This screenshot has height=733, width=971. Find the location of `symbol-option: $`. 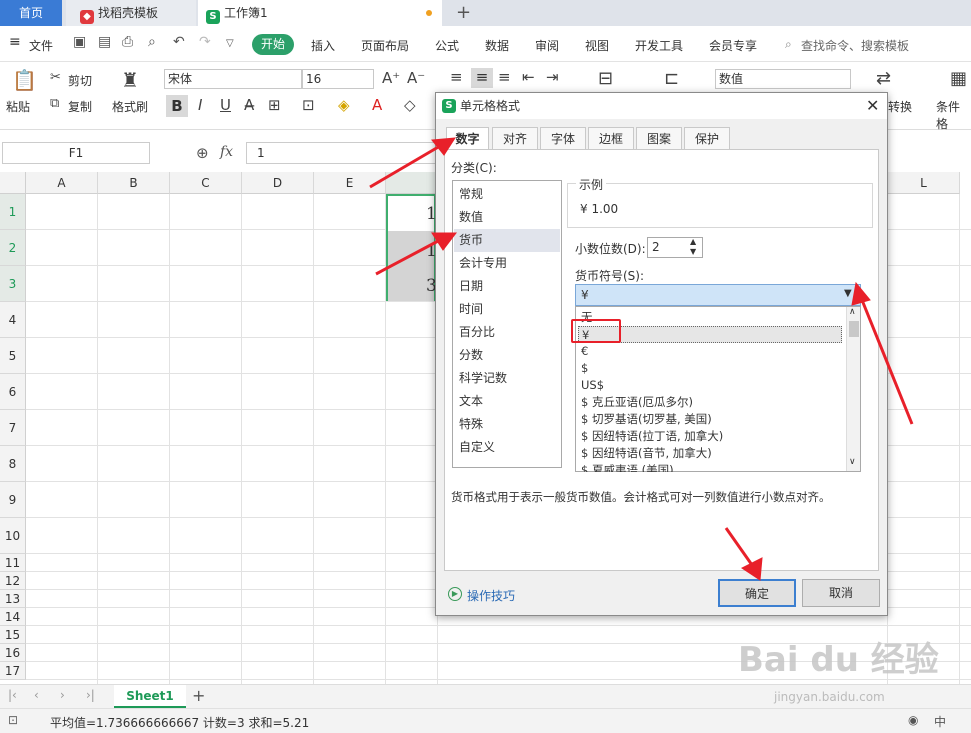

symbol-option: $ is located at coordinates (710, 368).